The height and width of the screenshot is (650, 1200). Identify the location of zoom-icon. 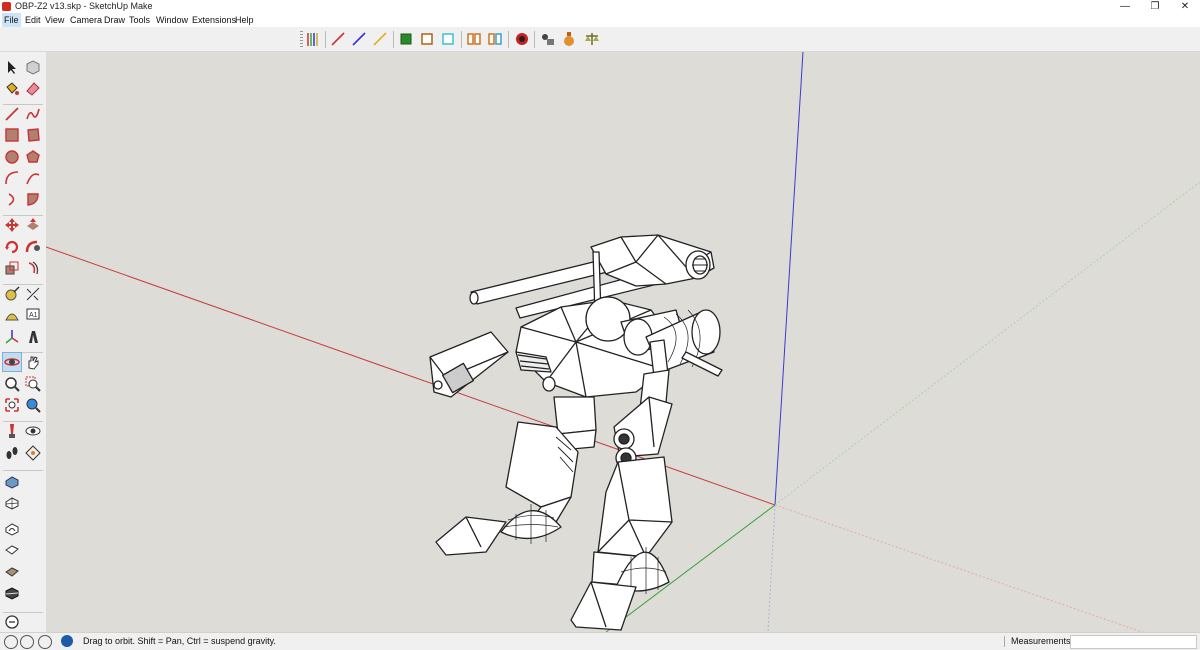
(12, 384).